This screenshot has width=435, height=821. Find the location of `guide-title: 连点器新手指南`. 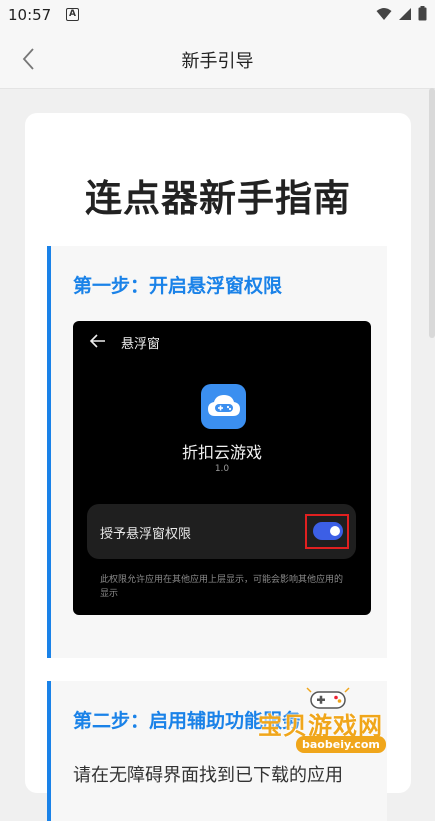

guide-title: 连点器新手指南 is located at coordinates (218, 198).